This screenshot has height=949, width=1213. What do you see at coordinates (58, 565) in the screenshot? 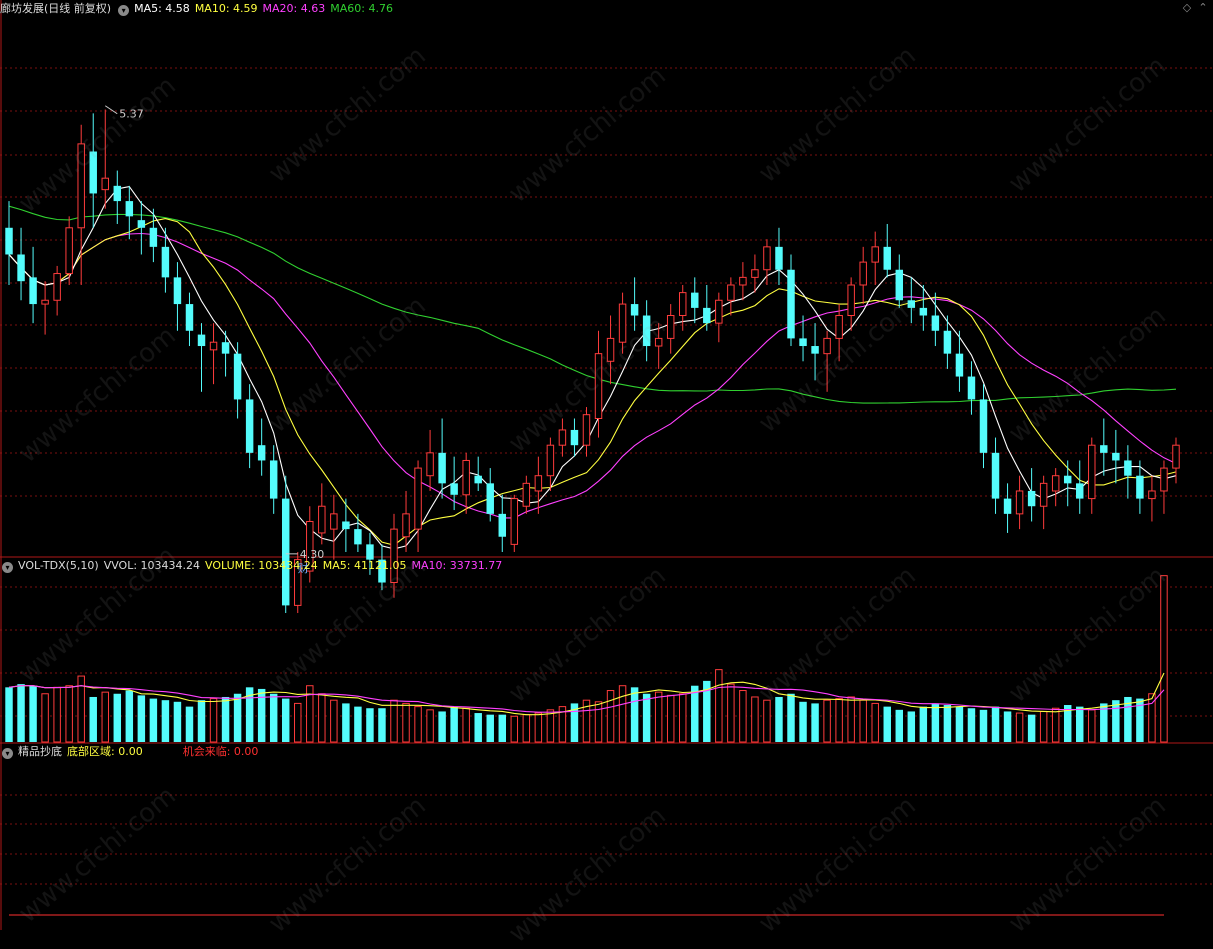
I see `vol-indicator-name: VOL-TDX(5,10)` at bounding box center [58, 565].